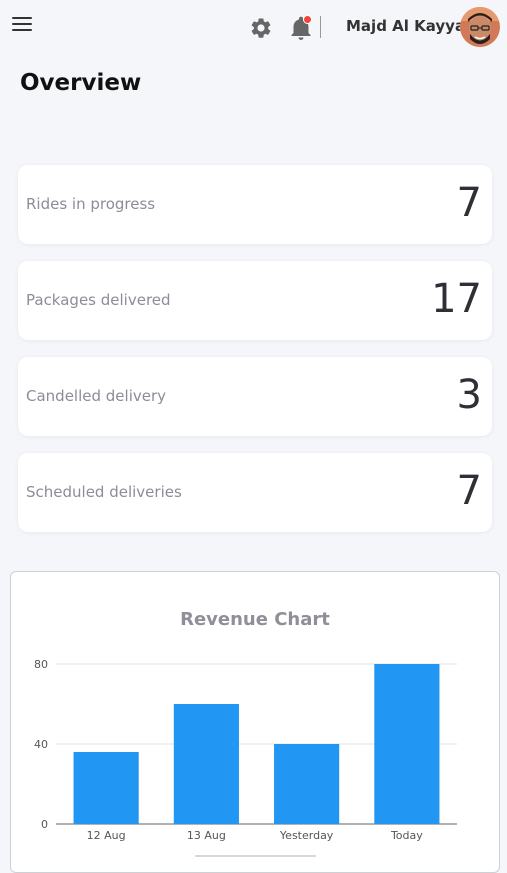 The width and height of the screenshot is (507, 873). What do you see at coordinates (106, 835) in the screenshot?
I see `x-tick-label: 12 Aug` at bounding box center [106, 835].